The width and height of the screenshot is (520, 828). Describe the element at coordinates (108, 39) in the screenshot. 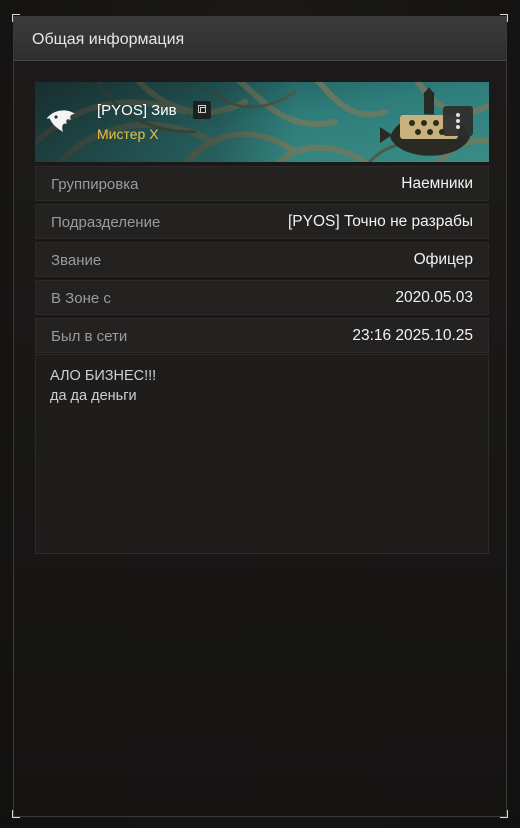

I see `panel-title: Общая информация` at that location.